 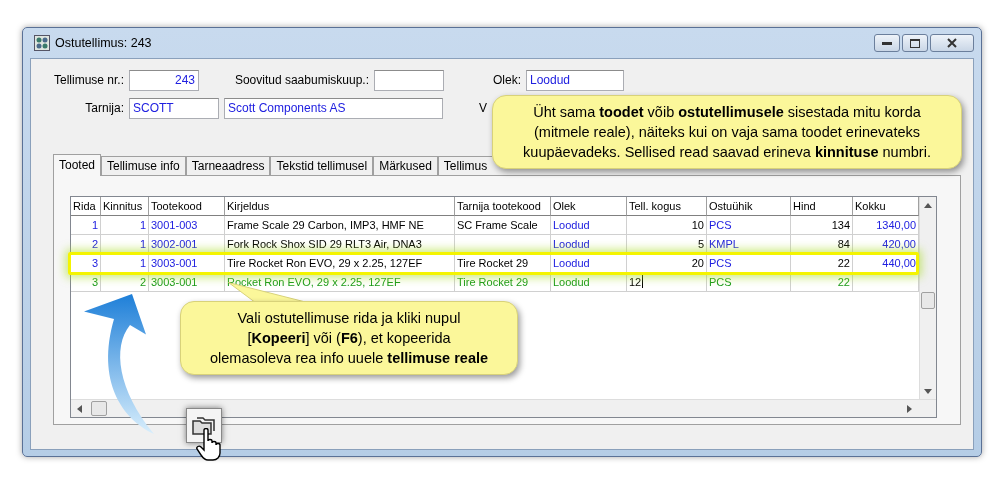 What do you see at coordinates (340, 206) in the screenshot?
I see `column-header: Kirjeldus` at bounding box center [340, 206].